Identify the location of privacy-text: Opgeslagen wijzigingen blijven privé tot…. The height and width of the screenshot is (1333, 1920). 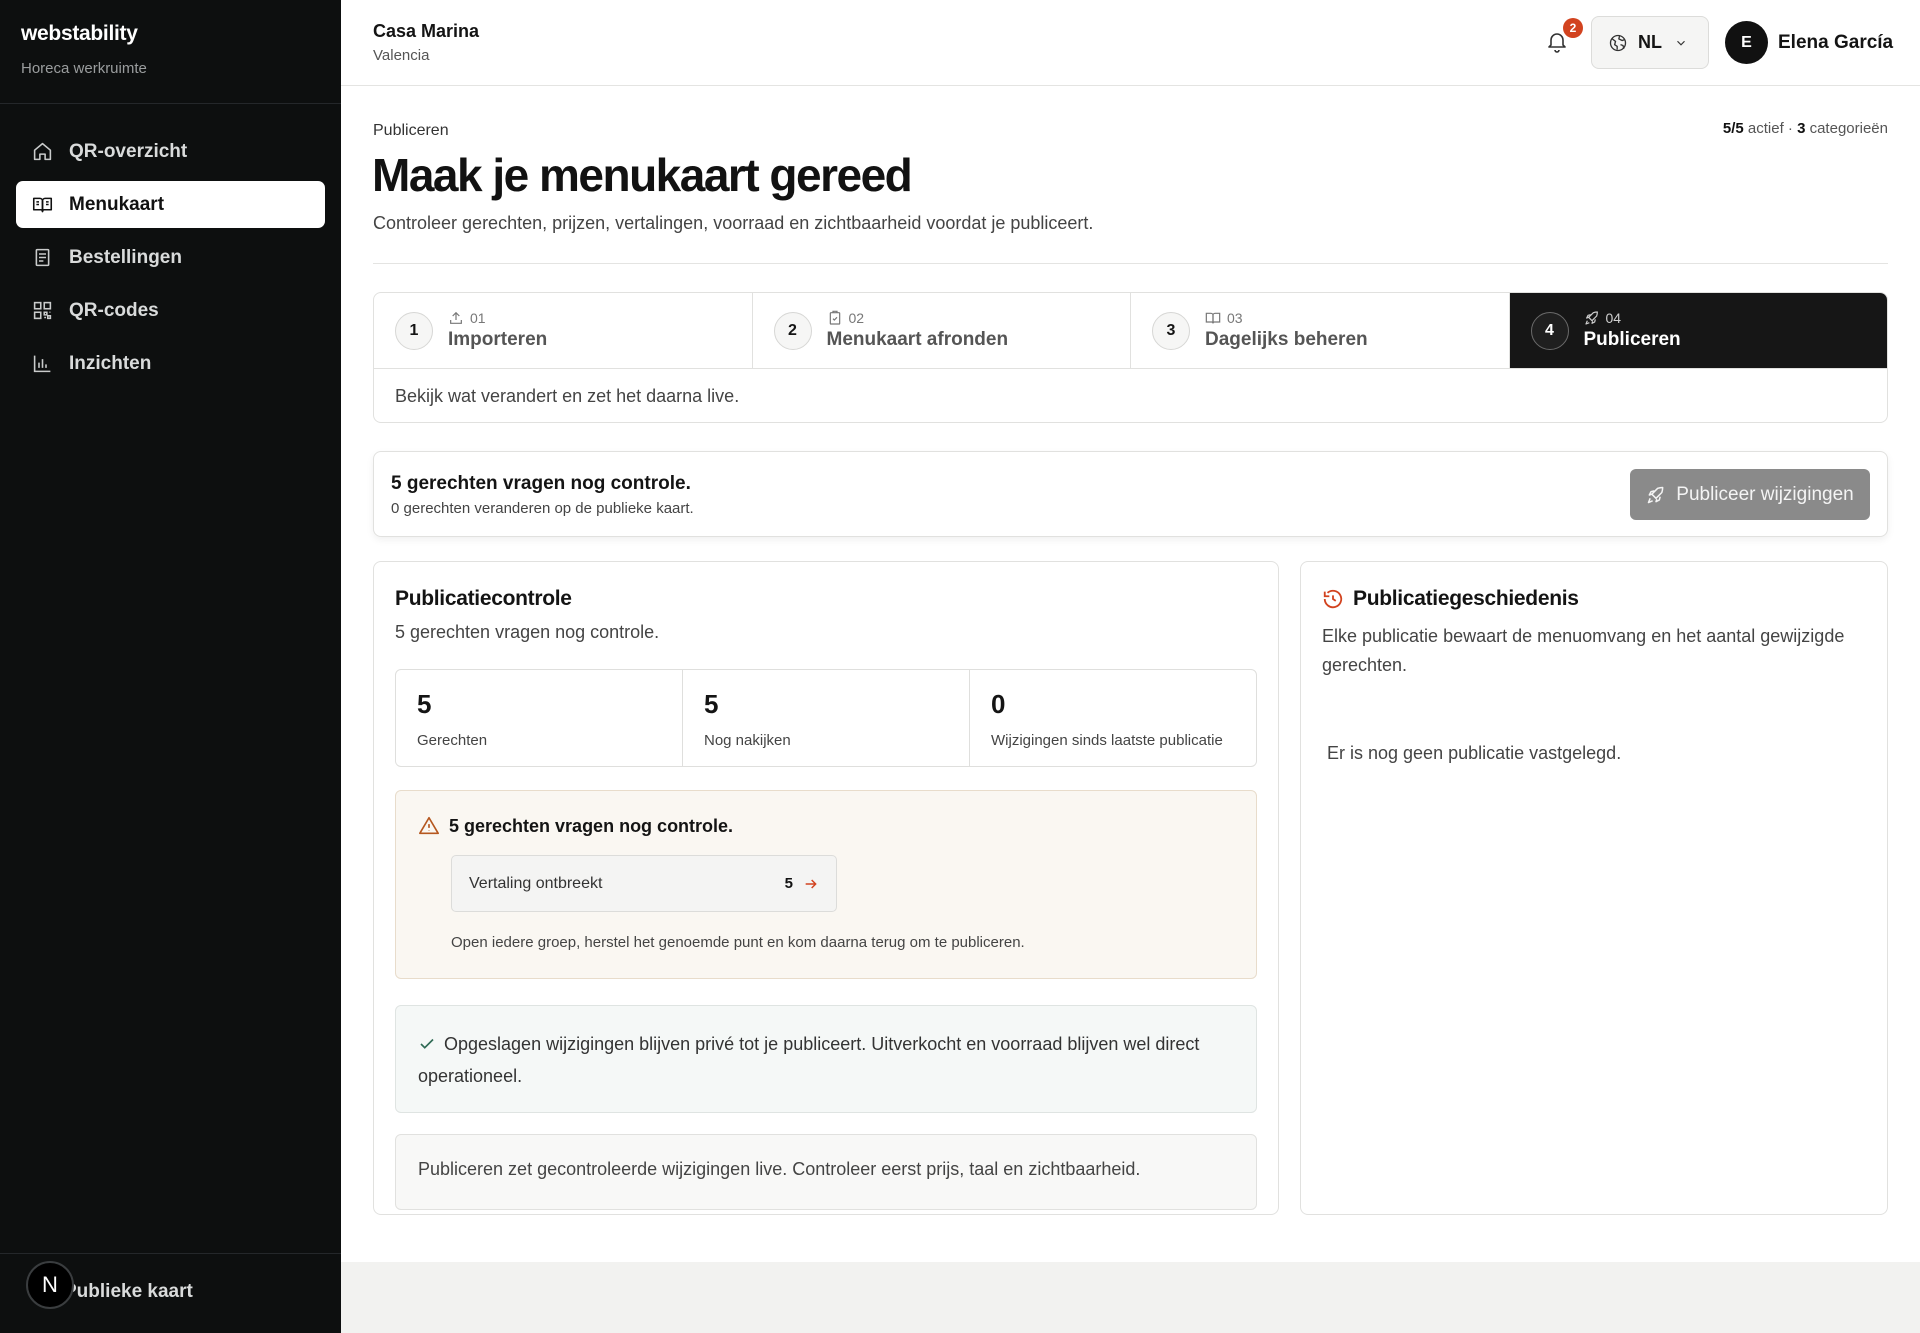
(809, 1060).